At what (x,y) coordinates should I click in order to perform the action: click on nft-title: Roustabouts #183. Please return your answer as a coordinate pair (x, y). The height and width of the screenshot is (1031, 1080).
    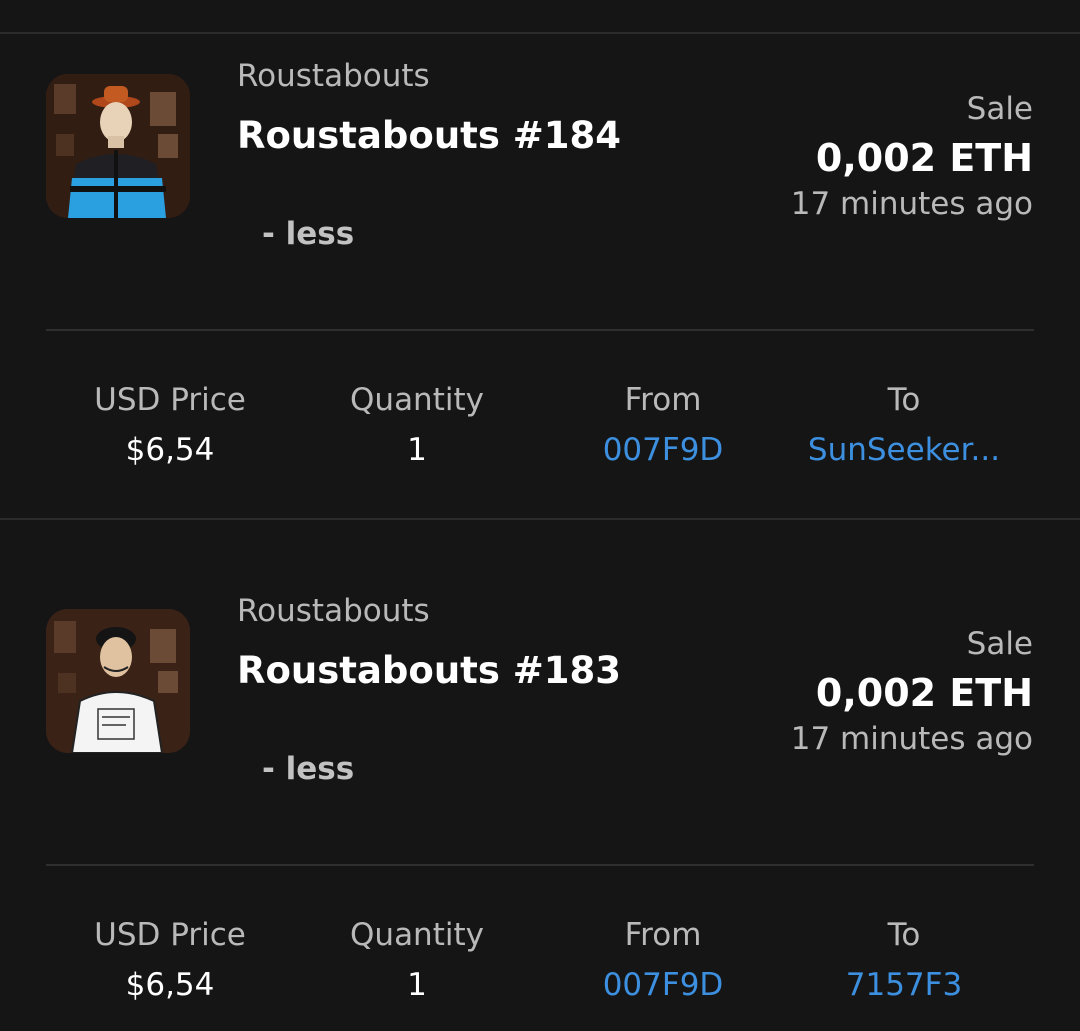
    Looking at the image, I should click on (429, 670).